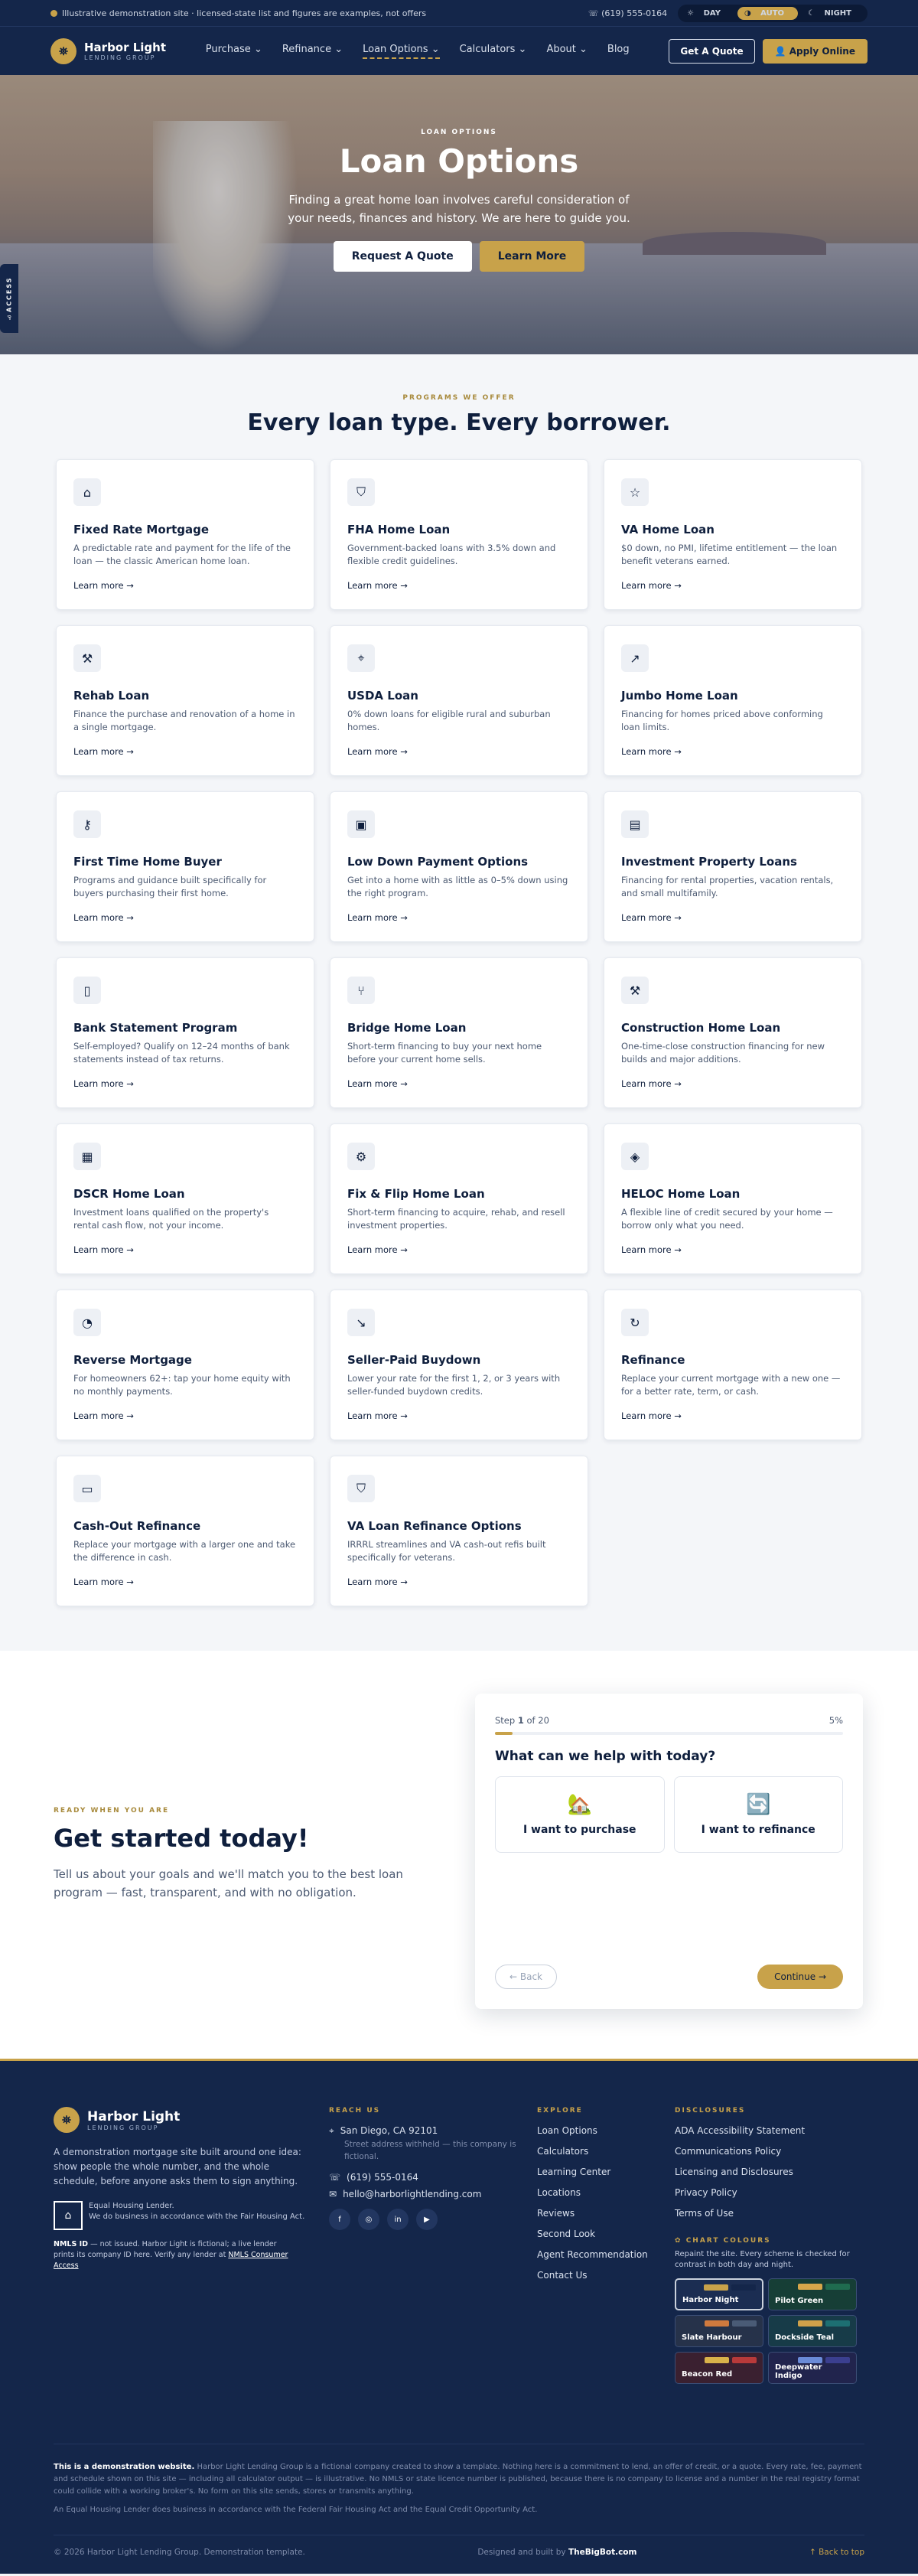  Describe the element at coordinates (459, 132) in the screenshot. I see `hero-eyebrow: LOAN OPTIONS` at that location.